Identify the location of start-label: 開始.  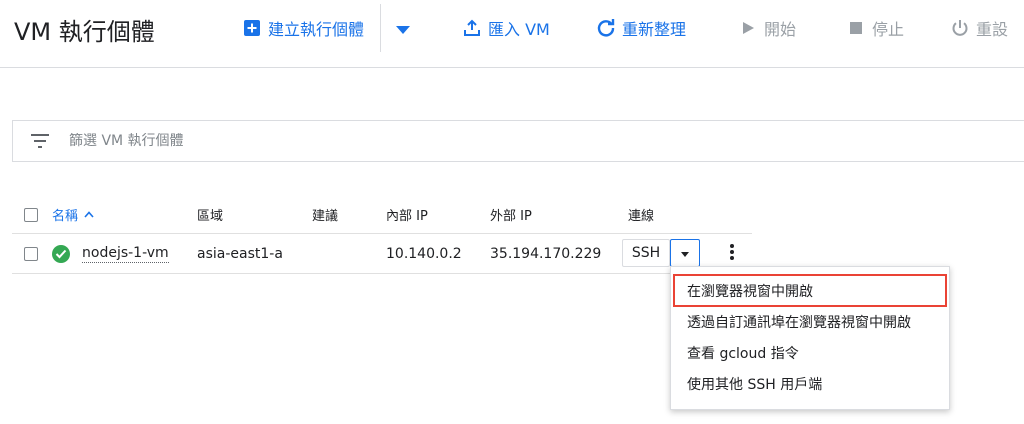
(780, 29).